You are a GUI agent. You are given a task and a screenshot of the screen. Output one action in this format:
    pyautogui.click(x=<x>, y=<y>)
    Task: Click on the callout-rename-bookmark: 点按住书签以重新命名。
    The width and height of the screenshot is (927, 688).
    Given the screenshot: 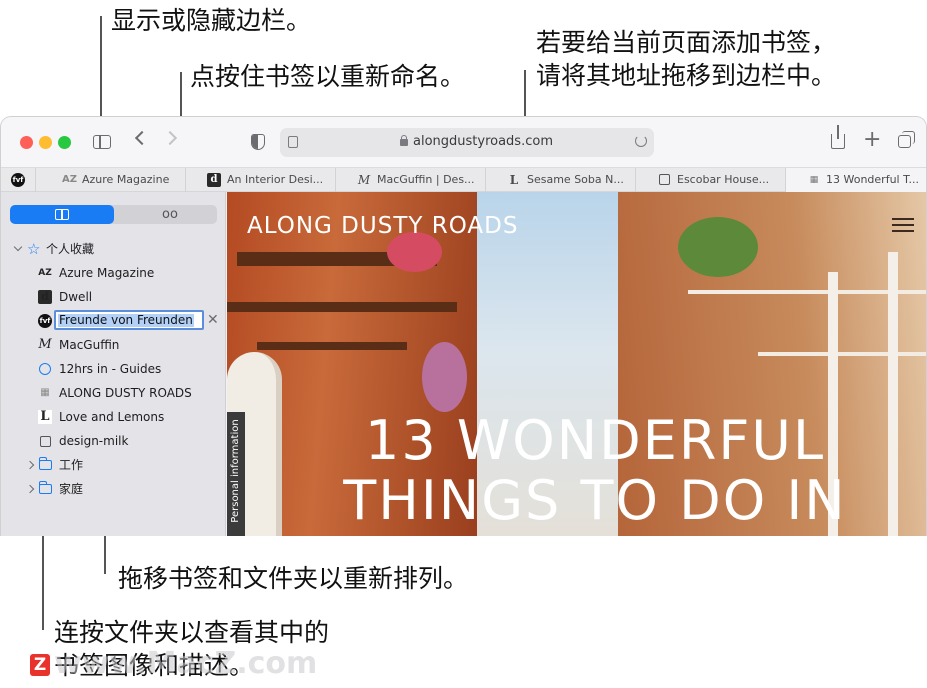 What is the action you would take?
    pyautogui.click(x=328, y=76)
    